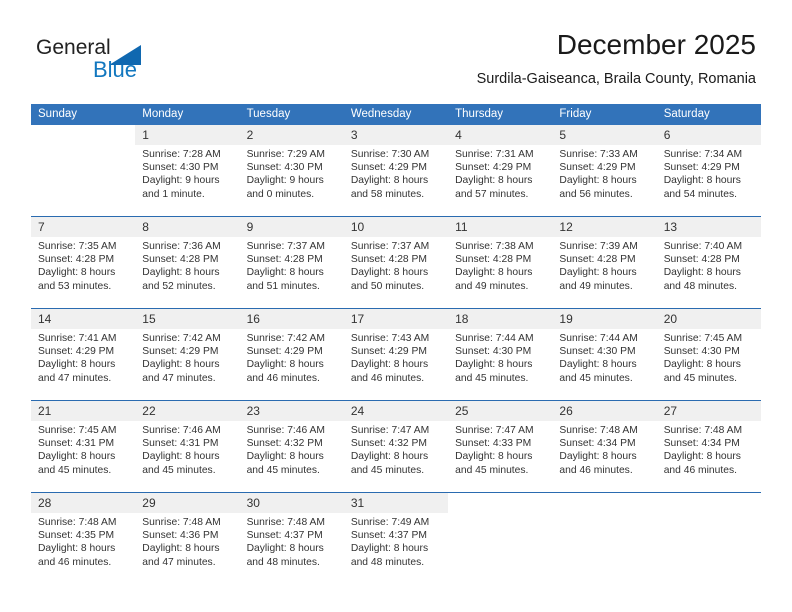 Image resolution: width=792 pixels, height=612 pixels. I want to click on day-number: 11, so click(500, 226).